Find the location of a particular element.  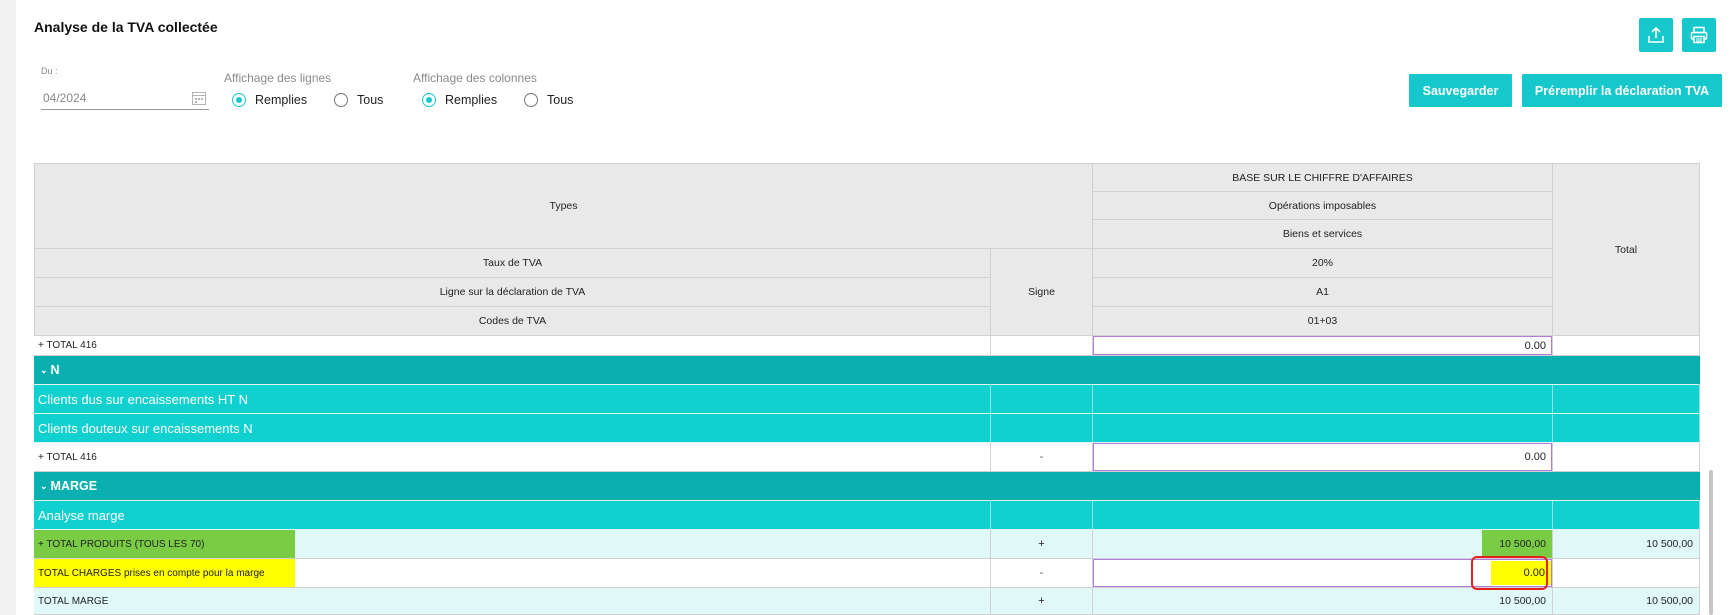

row-value-cell: 10 500,00 is located at coordinates (1323, 544).